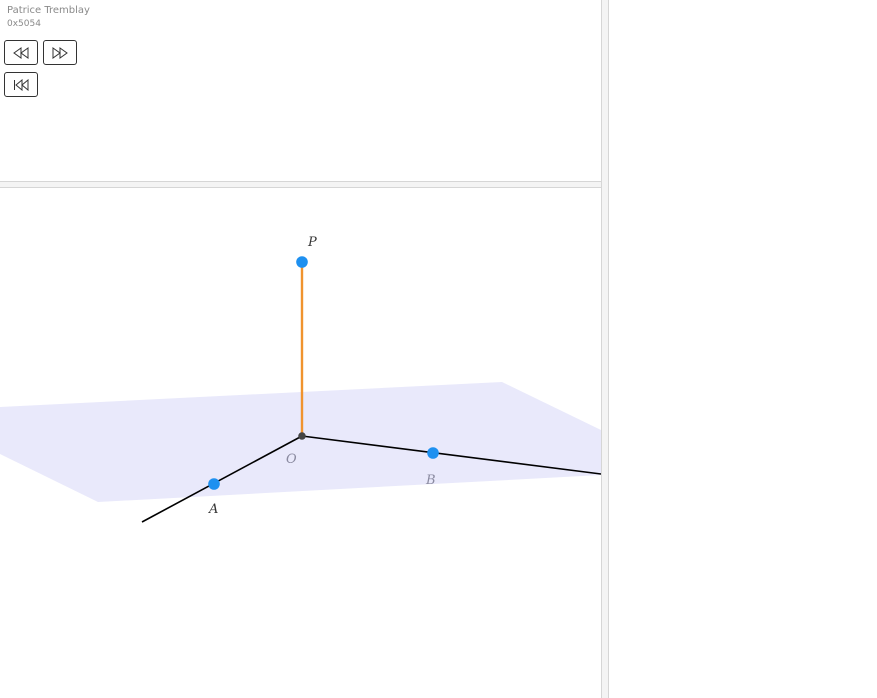 The image size is (877, 698). Describe the element at coordinates (605, 349) in the screenshot. I see `vertical-splitter` at that location.